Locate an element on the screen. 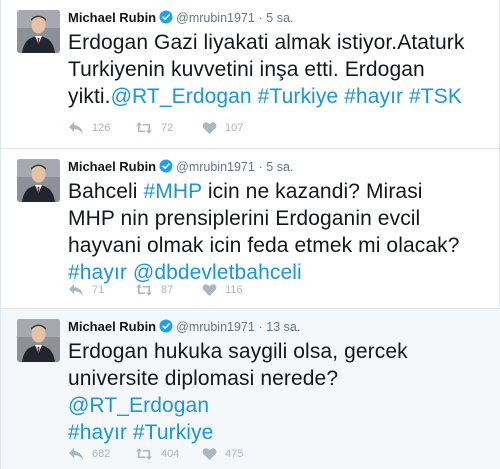 Image resolution: width=500 pixels, height=469 pixels. text-segment: Bahceli is located at coordinates (106, 191).